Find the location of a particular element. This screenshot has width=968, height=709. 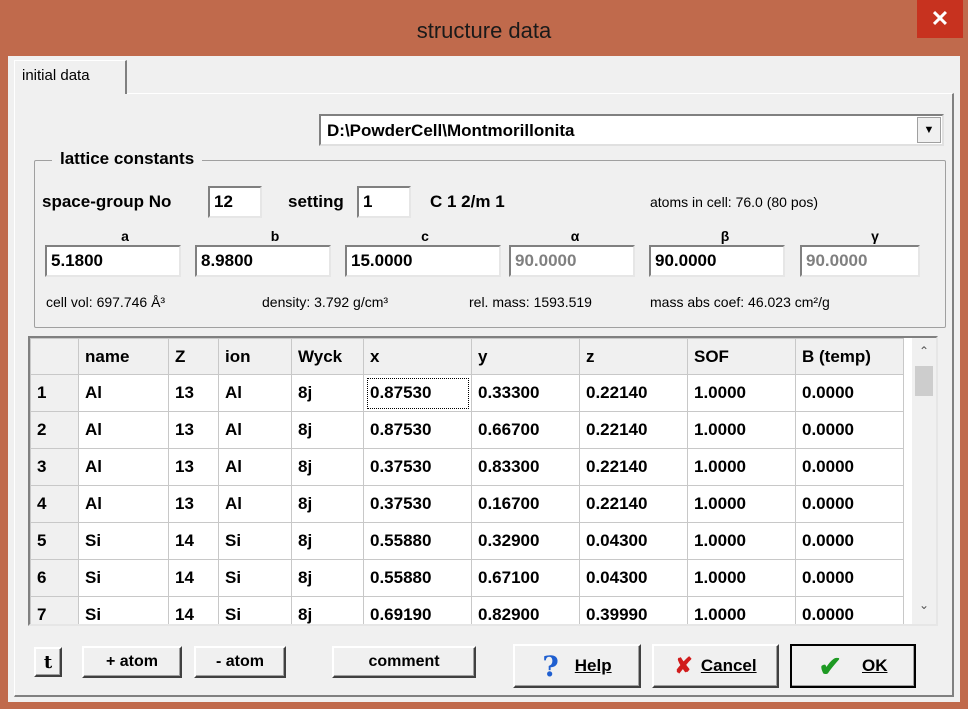

lattice-a-input: 5.1800 is located at coordinates (113, 261).